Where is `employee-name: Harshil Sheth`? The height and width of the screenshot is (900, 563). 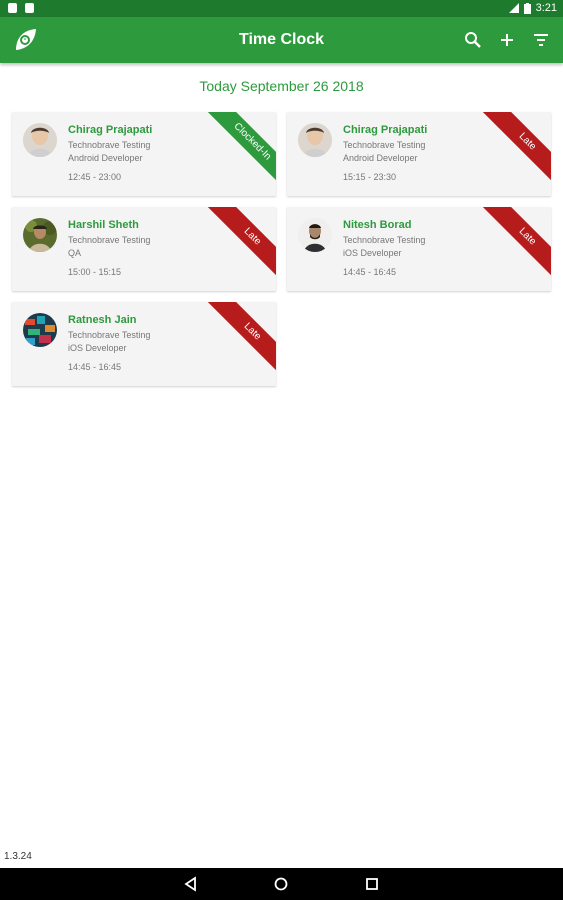
employee-name: Harshil Sheth is located at coordinates (103, 225).